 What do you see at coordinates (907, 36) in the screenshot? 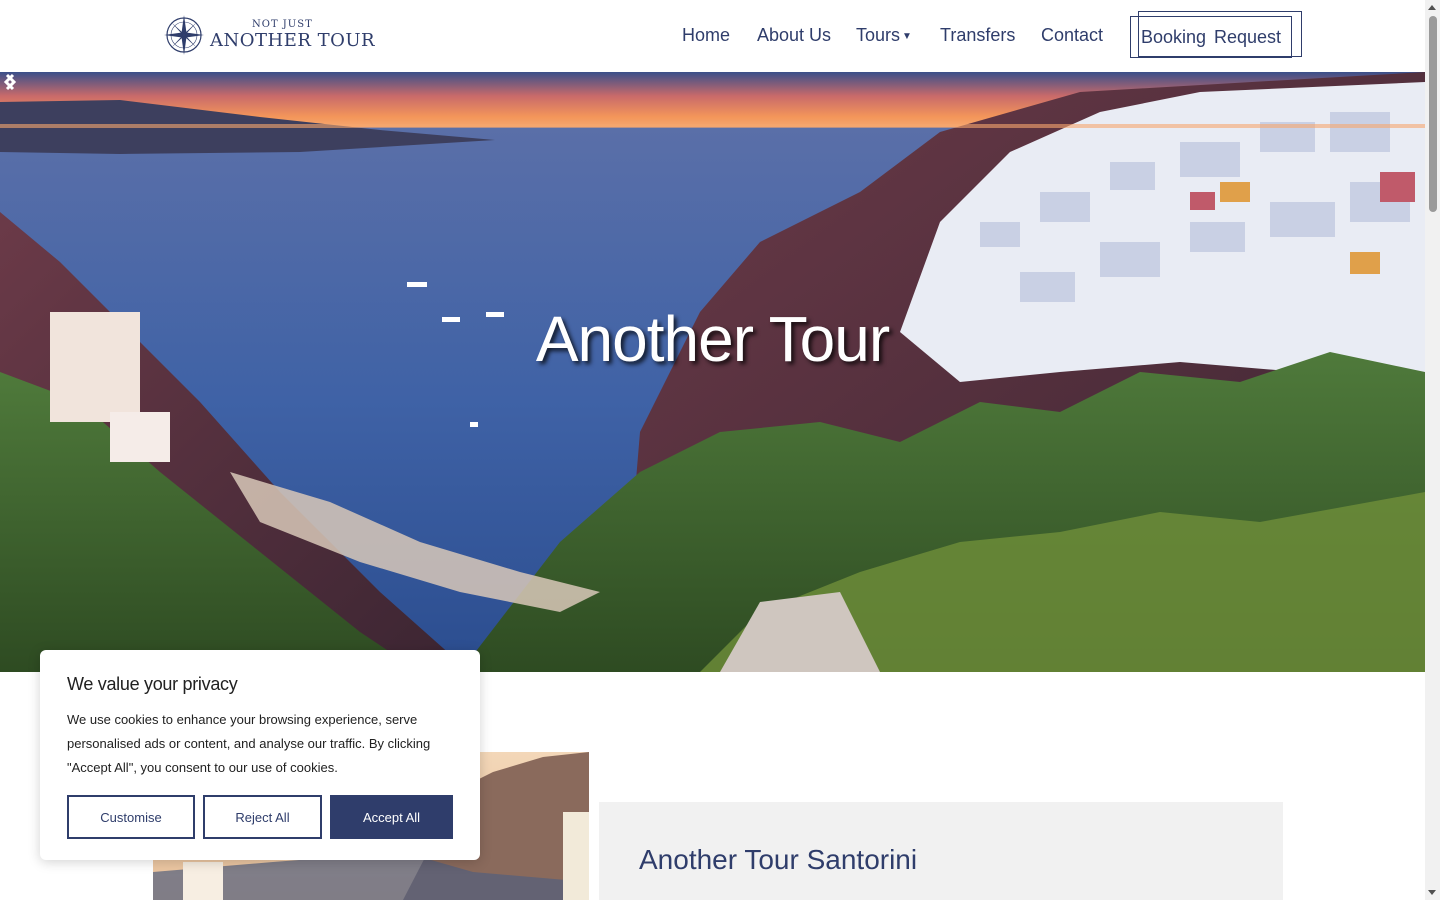
I see `chevron-down-icon: ▼` at bounding box center [907, 36].